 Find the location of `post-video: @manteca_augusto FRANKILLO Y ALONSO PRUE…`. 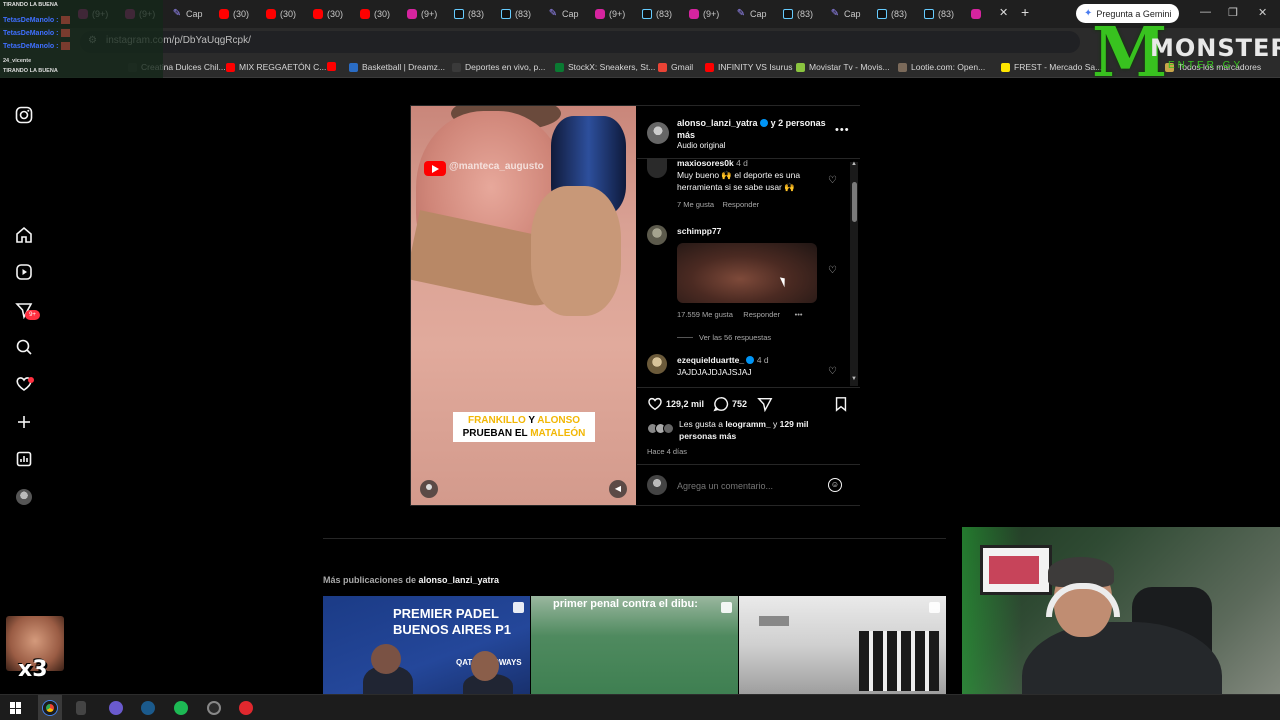

post-video: @manteca_augusto FRANKILLO Y ALONSO PRUE… is located at coordinates (523, 305).